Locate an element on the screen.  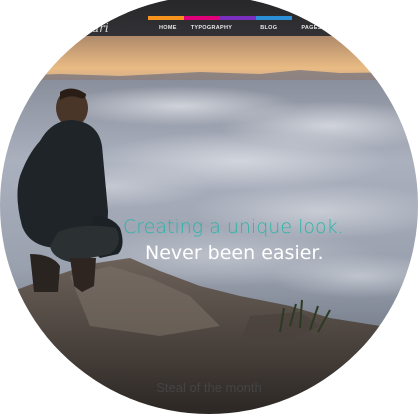
site-logo: ari is located at coordinates (100, 28).